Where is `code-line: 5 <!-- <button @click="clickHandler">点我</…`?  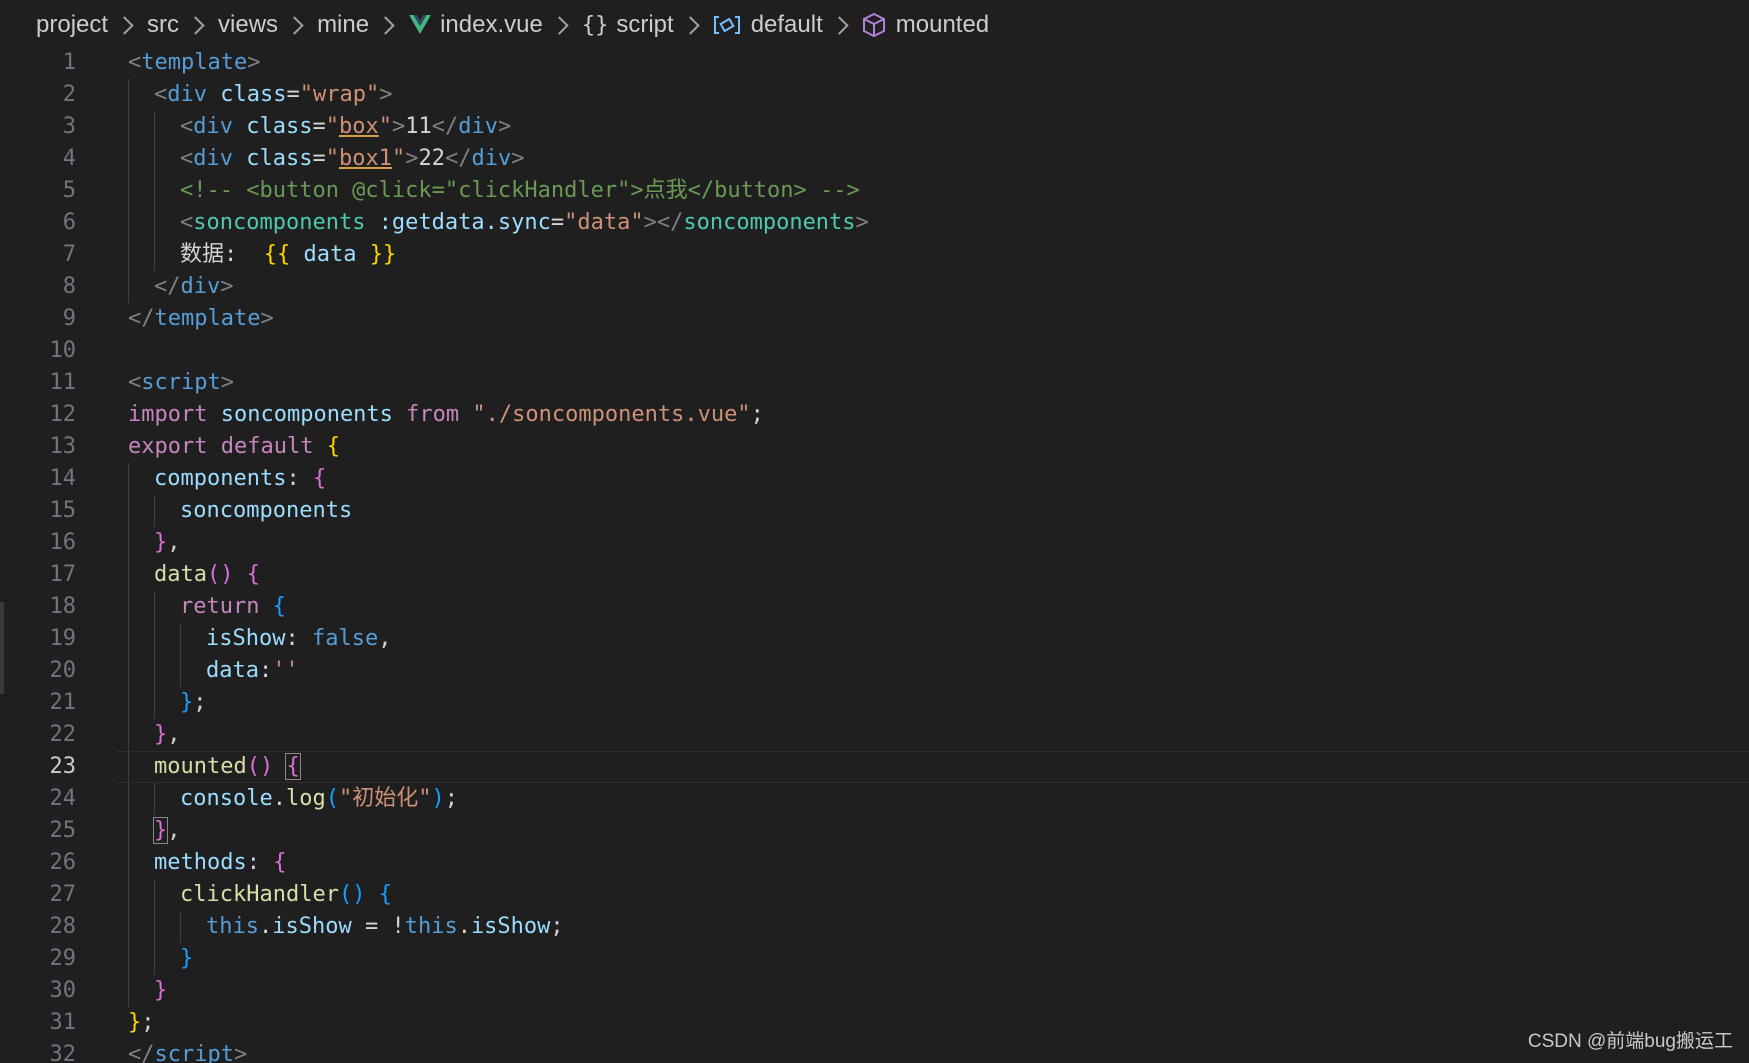
code-line: 5 <!-- <button @click="clickHandler">点我</… is located at coordinates (874, 191).